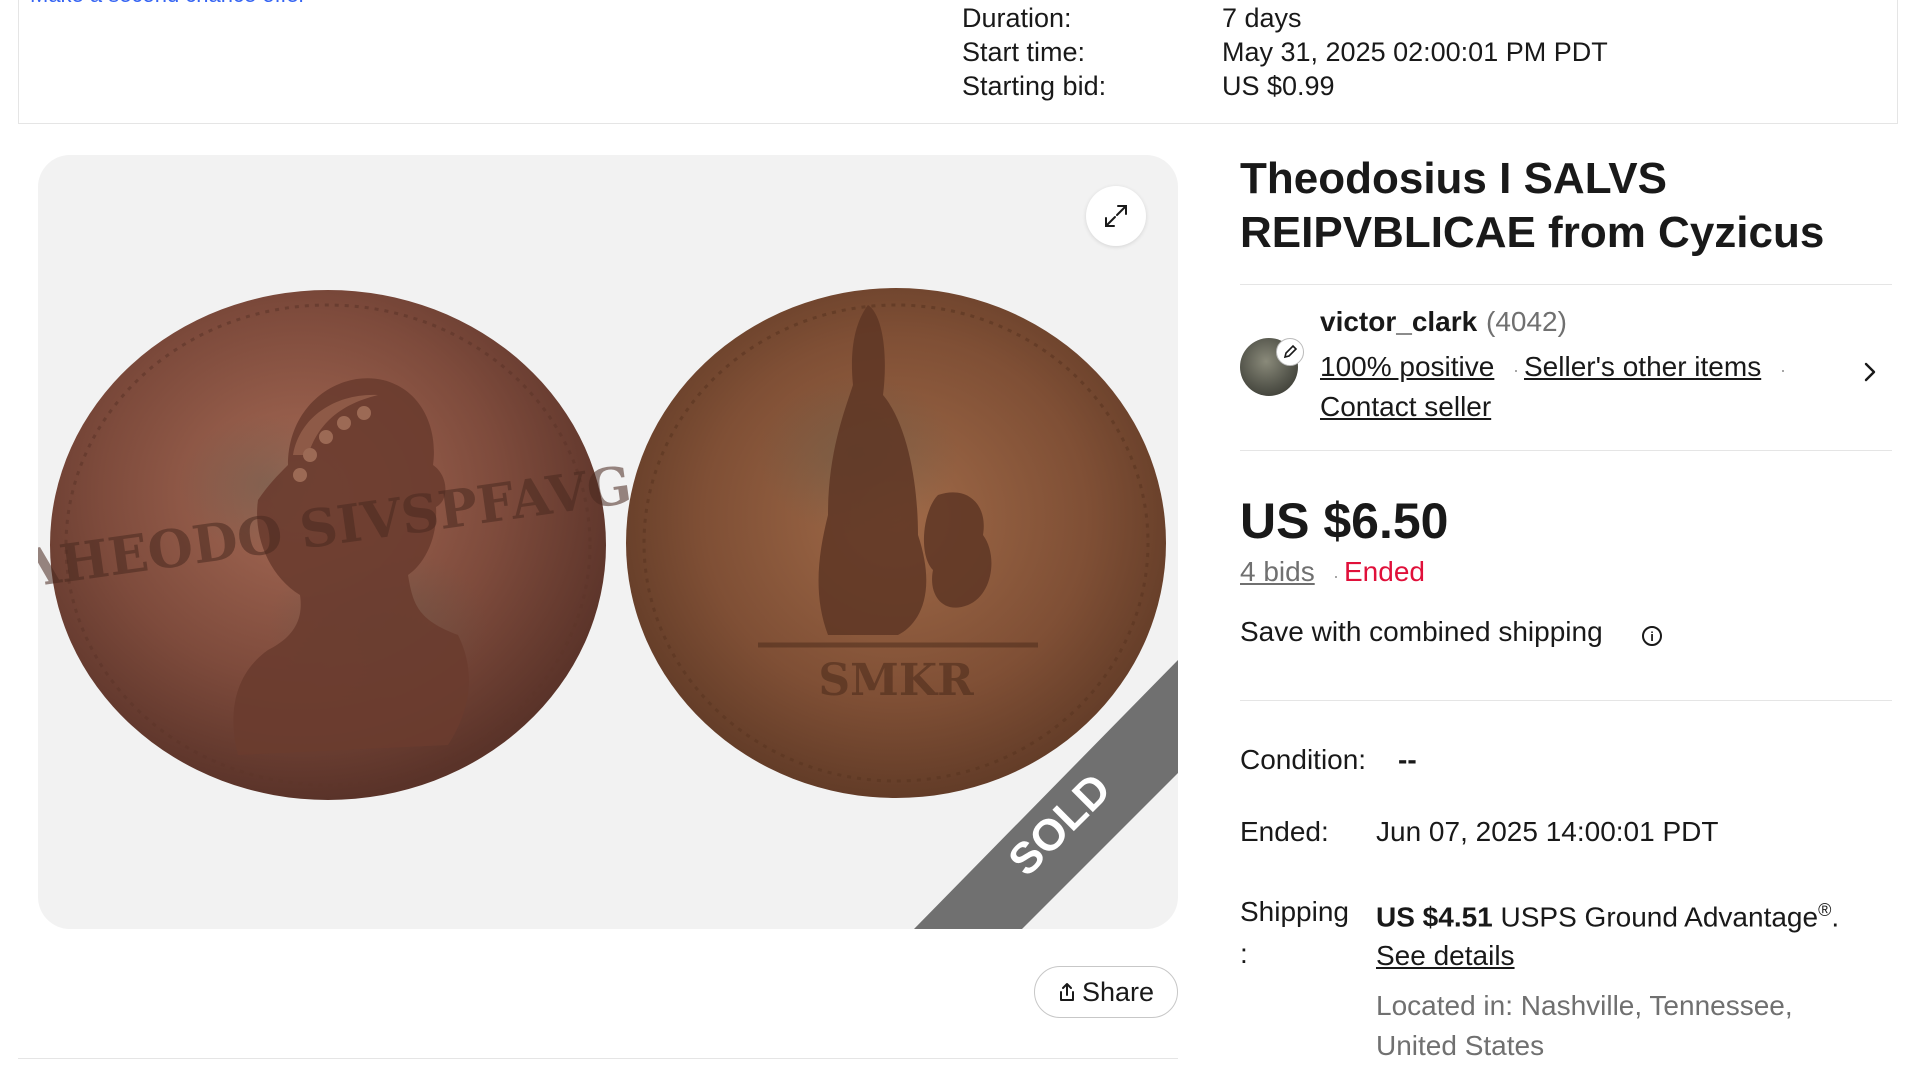  I want to click on auction-status: Ended, so click(1384, 571).